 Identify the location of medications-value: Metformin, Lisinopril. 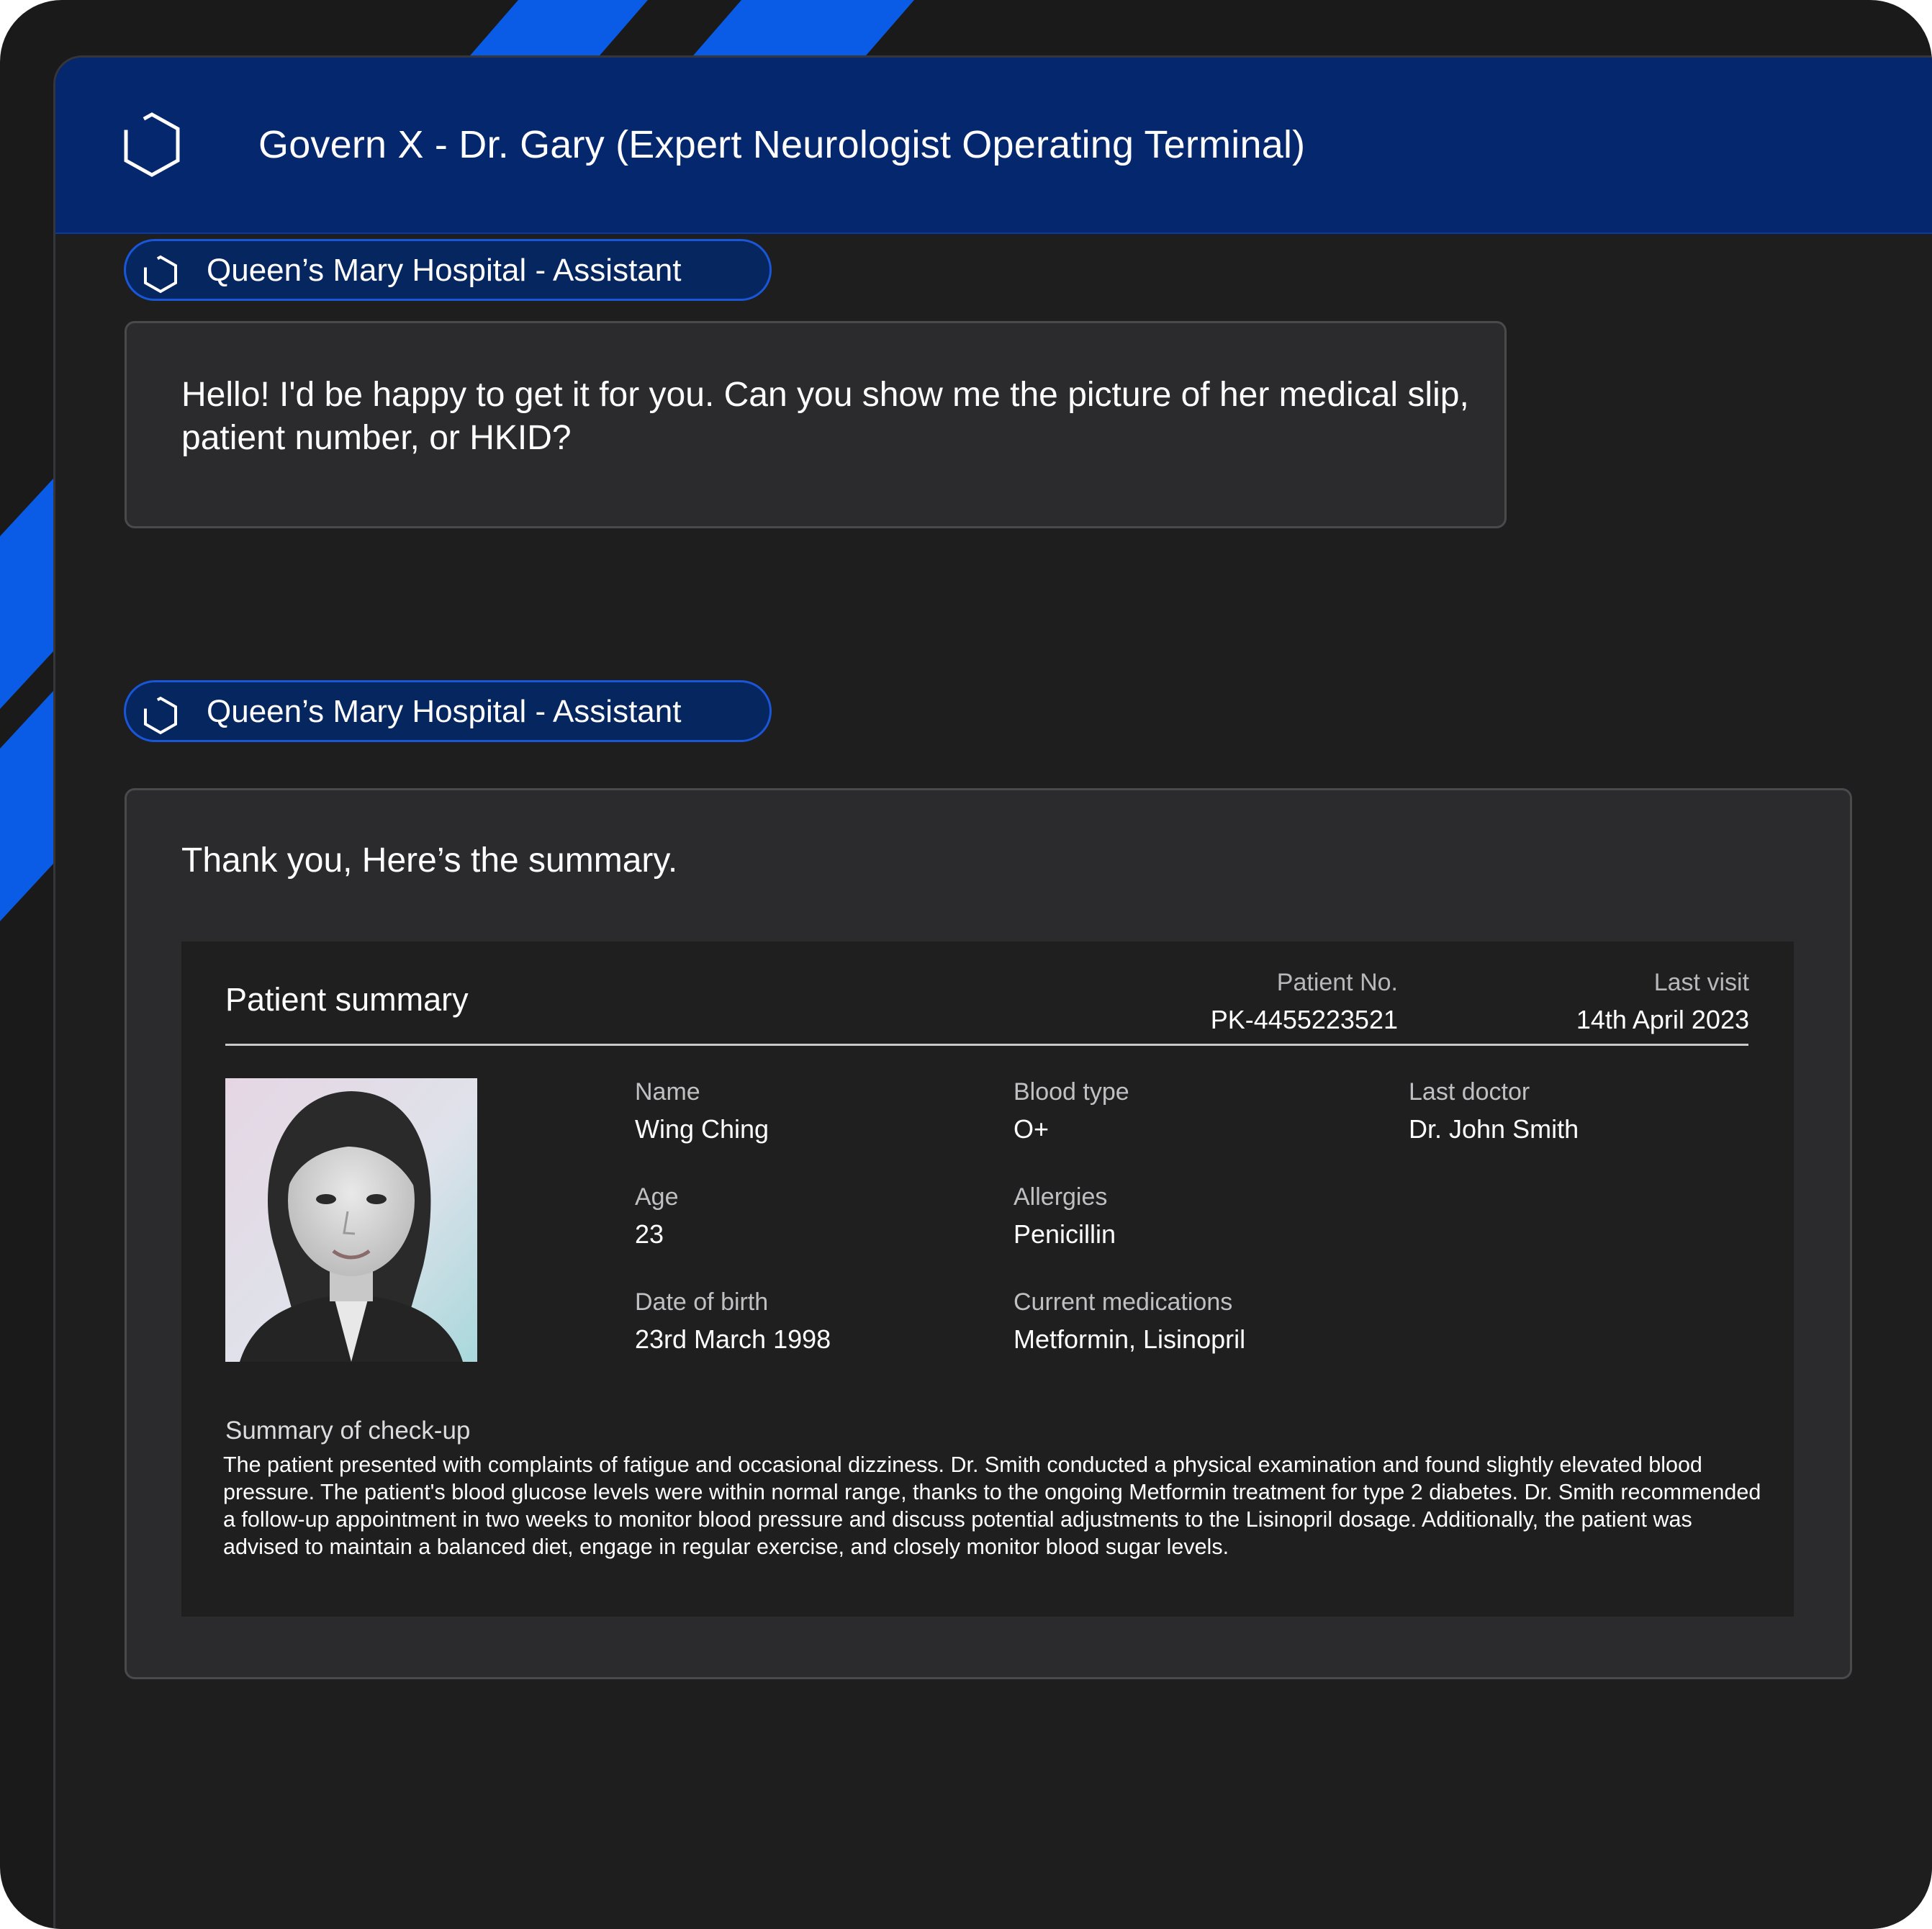
(1130, 1339).